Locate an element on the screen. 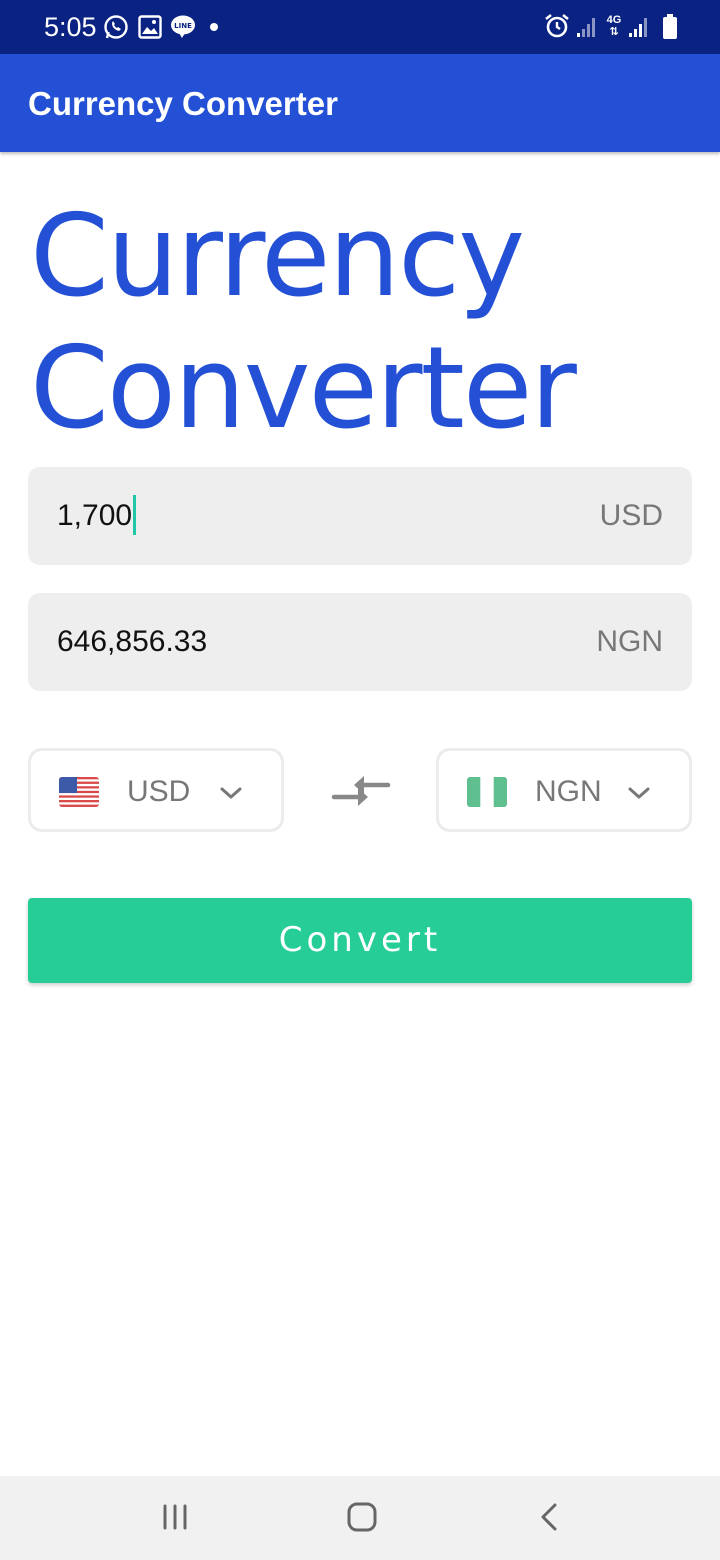  to-amount-field: 646,856.33 NGN is located at coordinates (360, 642).